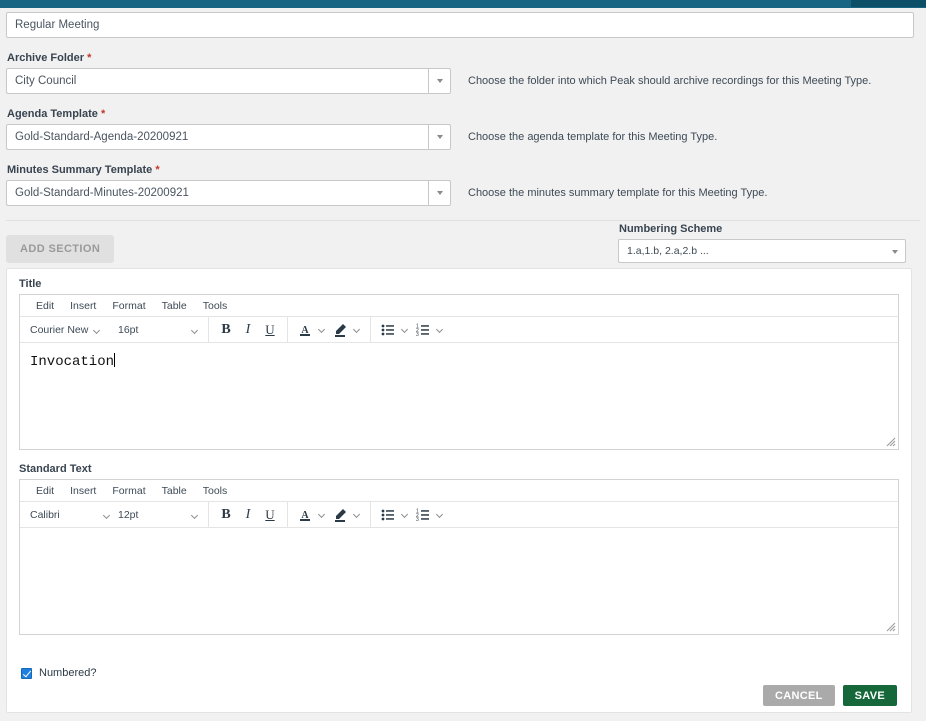 This screenshot has width=926, height=721. Describe the element at coordinates (459, 514) in the screenshot. I see `standard-text-editor-toolbar: Calibri 12pt B I U A 1 2 3` at that location.